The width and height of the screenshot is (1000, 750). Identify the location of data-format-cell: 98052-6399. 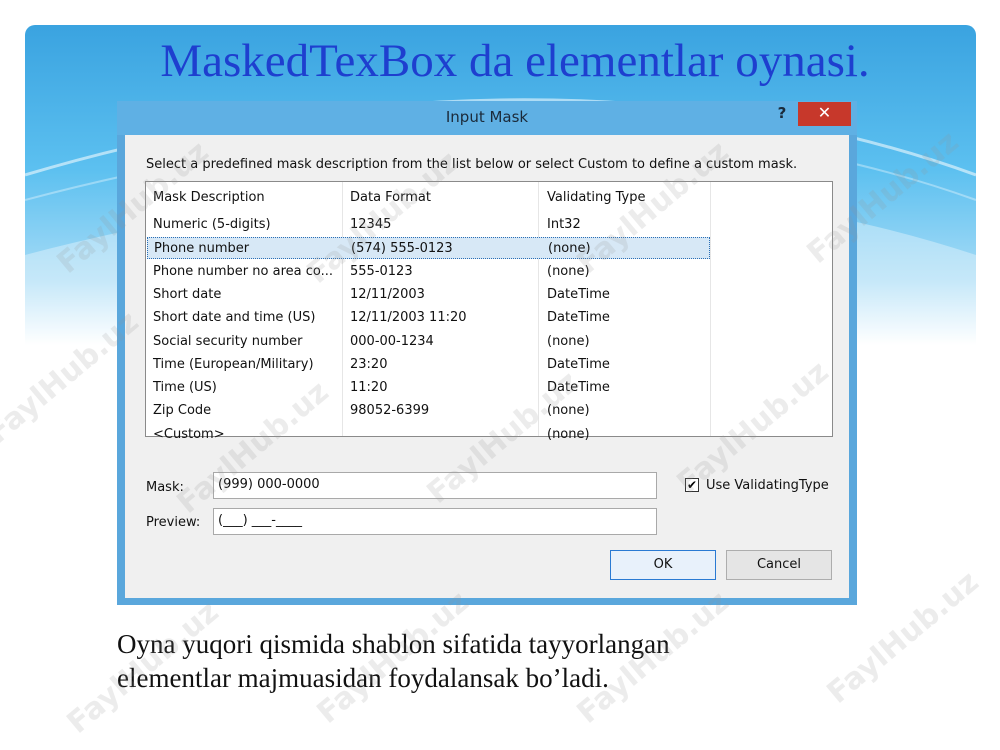
(390, 411).